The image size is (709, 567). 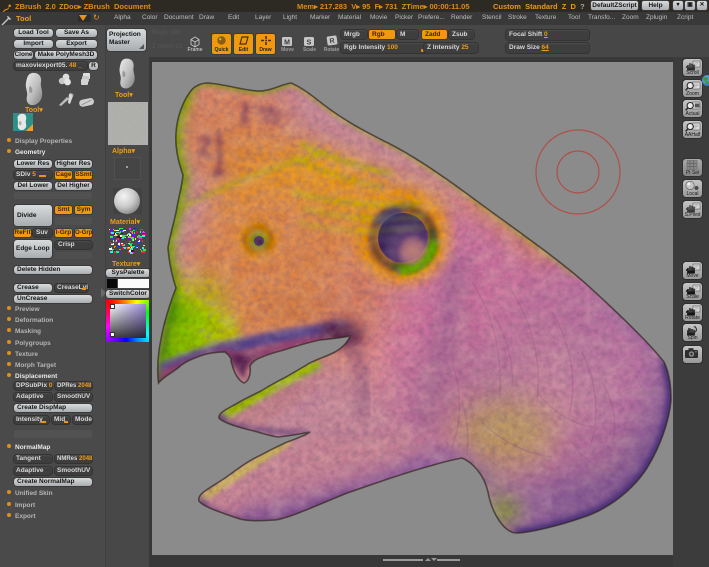 I want to click on svg-text: R, so click(x=332, y=42).